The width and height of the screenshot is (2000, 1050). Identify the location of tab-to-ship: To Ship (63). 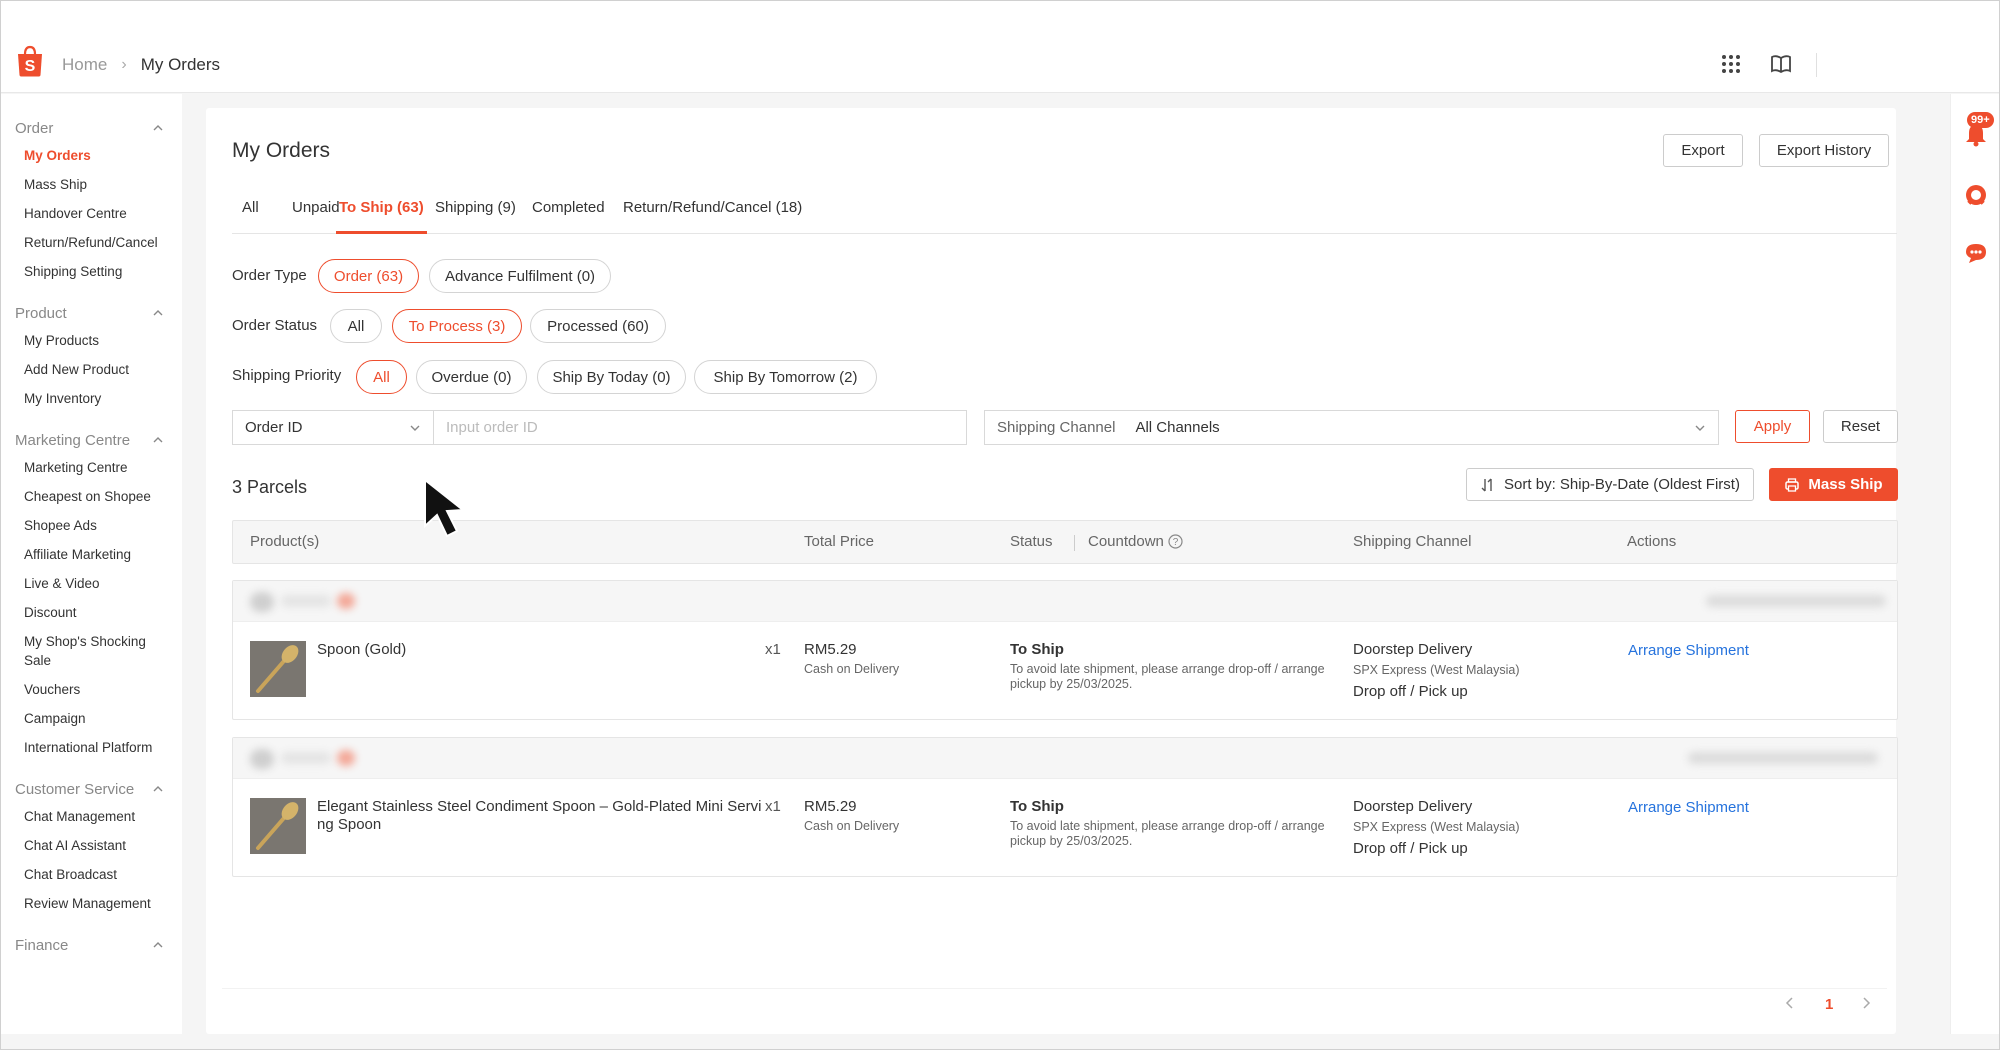
(381, 211).